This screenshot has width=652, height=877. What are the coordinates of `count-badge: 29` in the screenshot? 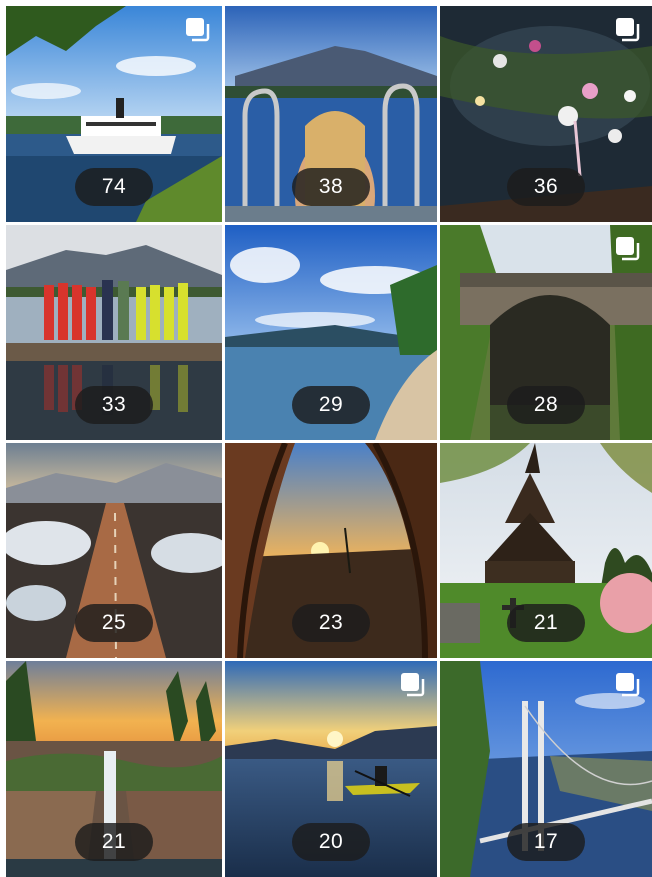 It's located at (331, 405).